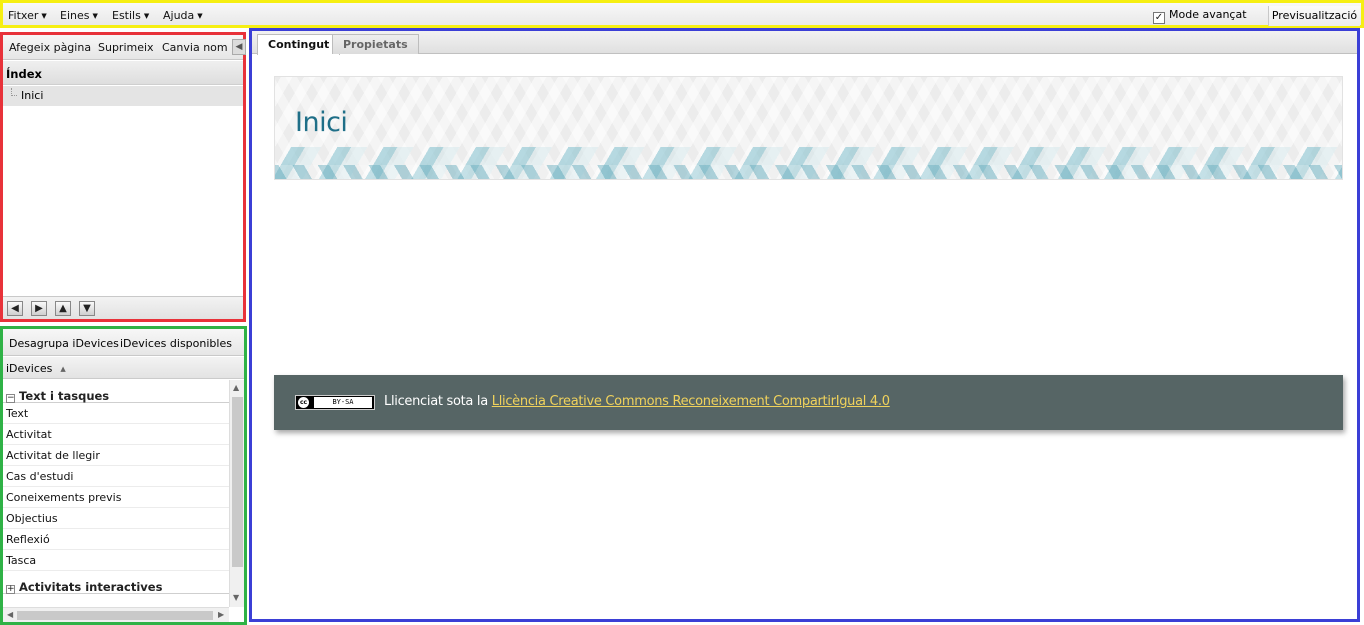  I want to click on group-label: Text i tasques, so click(64, 396).